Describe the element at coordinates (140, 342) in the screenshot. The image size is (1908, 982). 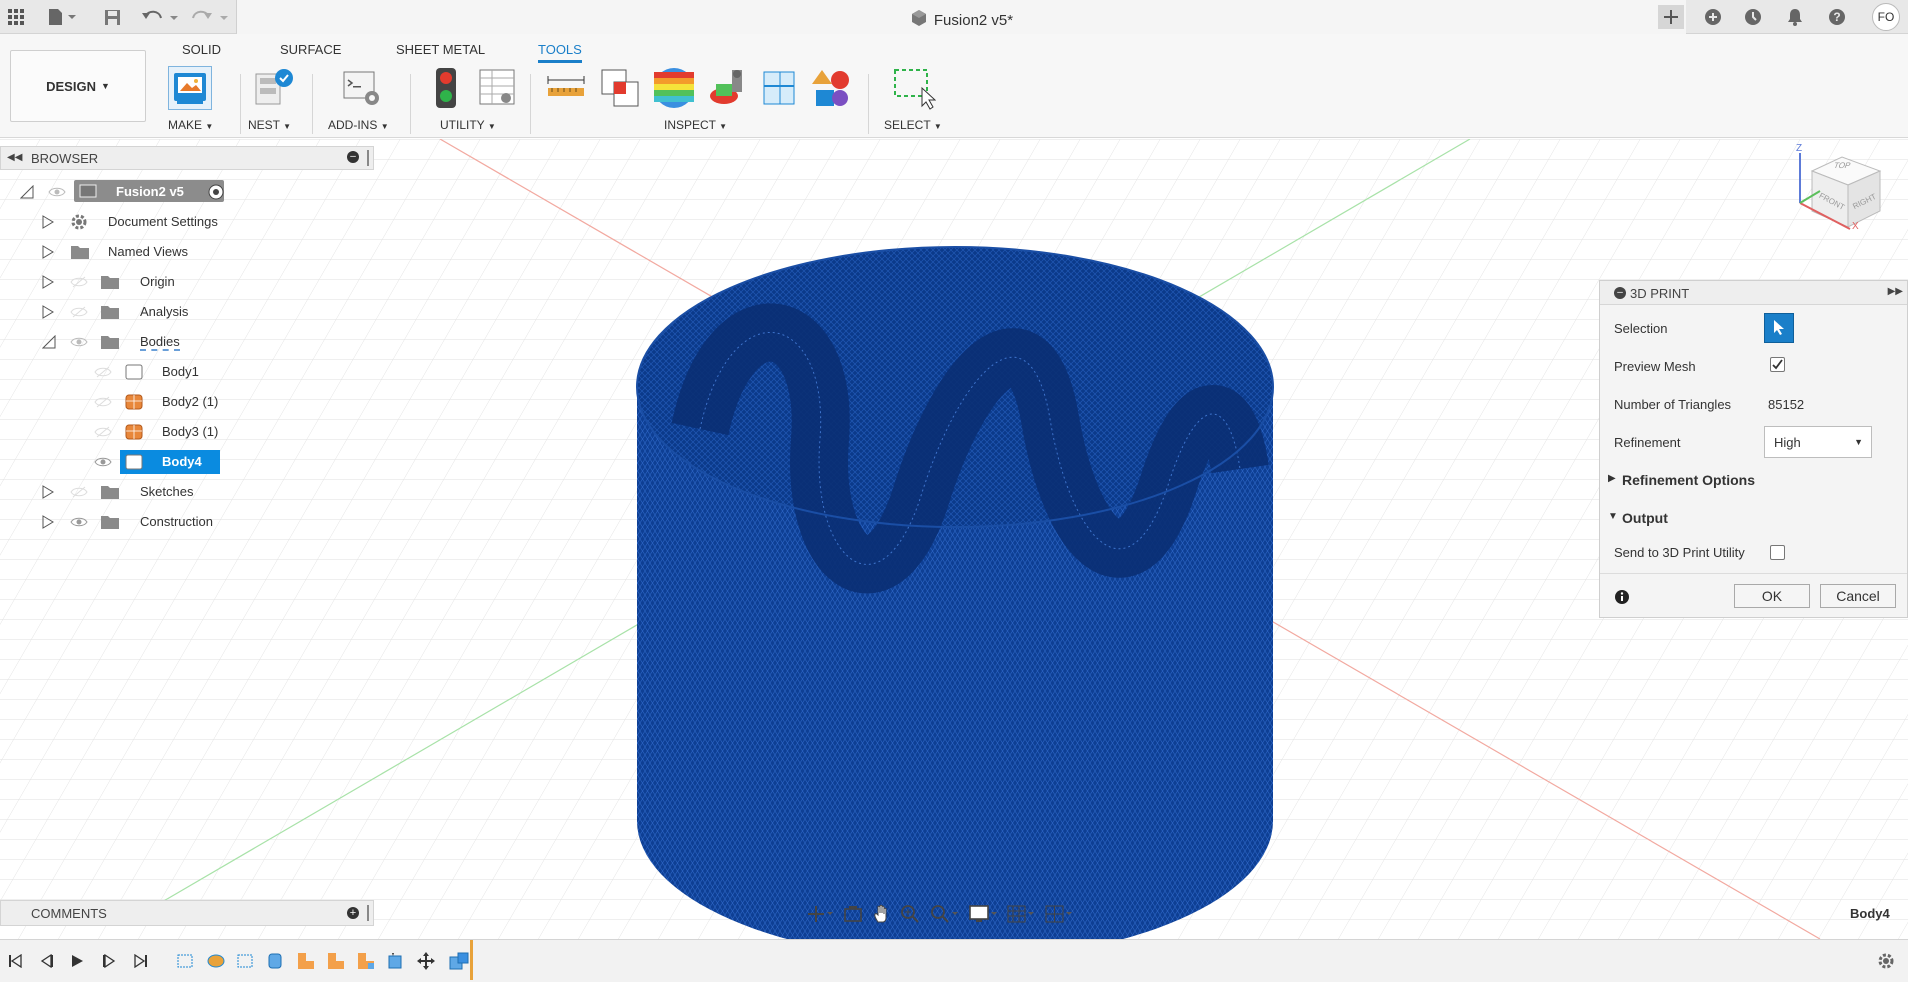
I see `tree-item-bodies: Bodies` at that location.